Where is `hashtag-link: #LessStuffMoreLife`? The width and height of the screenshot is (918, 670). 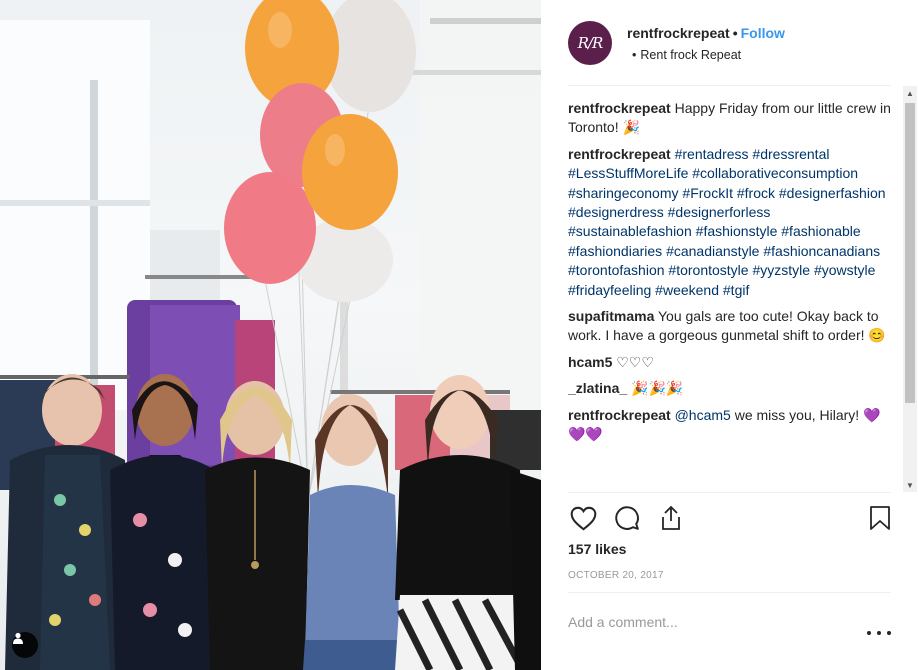
hashtag-link: #LessStuffMoreLife is located at coordinates (628, 173).